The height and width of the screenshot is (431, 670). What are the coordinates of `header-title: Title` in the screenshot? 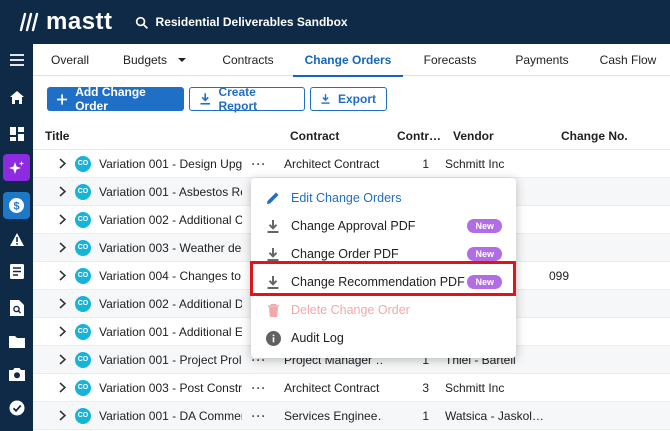 It's located at (161, 136).